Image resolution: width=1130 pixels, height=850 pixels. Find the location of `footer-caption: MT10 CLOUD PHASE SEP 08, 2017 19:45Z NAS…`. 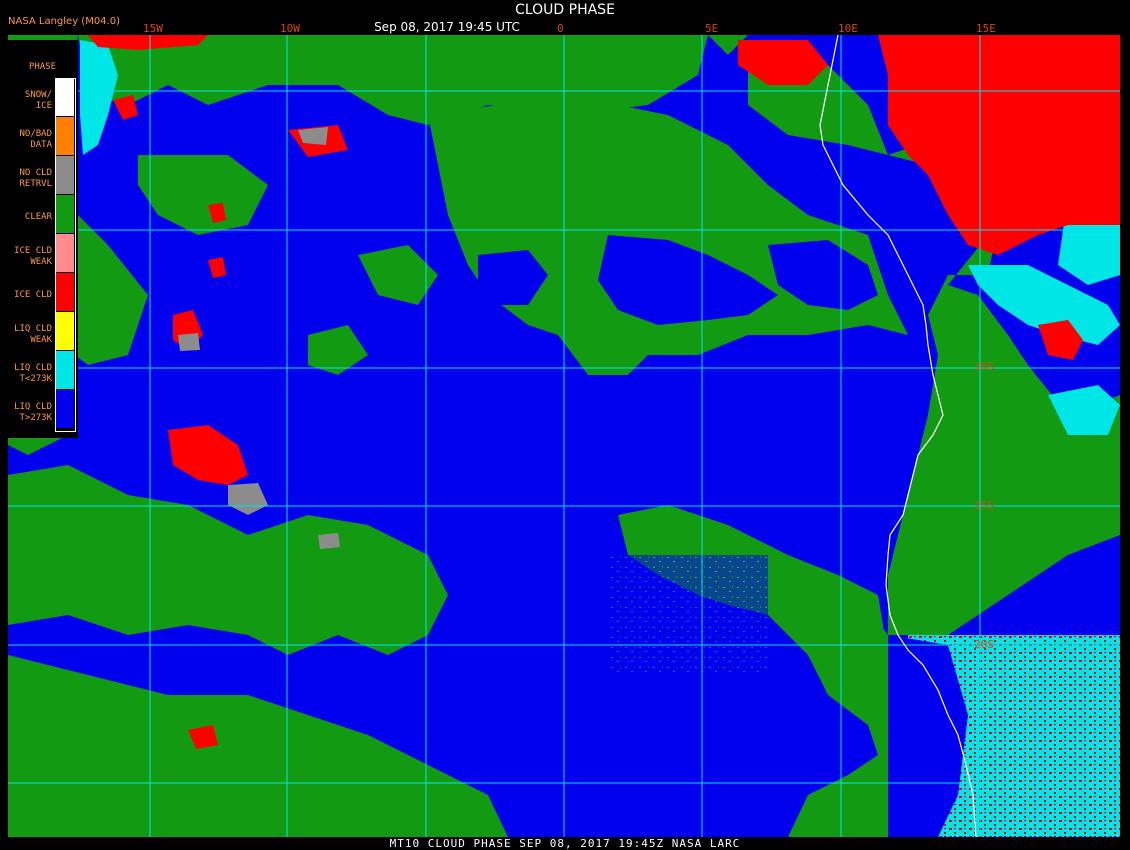

footer-caption: MT10 CLOUD PHASE SEP 08, 2017 19:45Z NAS… is located at coordinates (565, 843).